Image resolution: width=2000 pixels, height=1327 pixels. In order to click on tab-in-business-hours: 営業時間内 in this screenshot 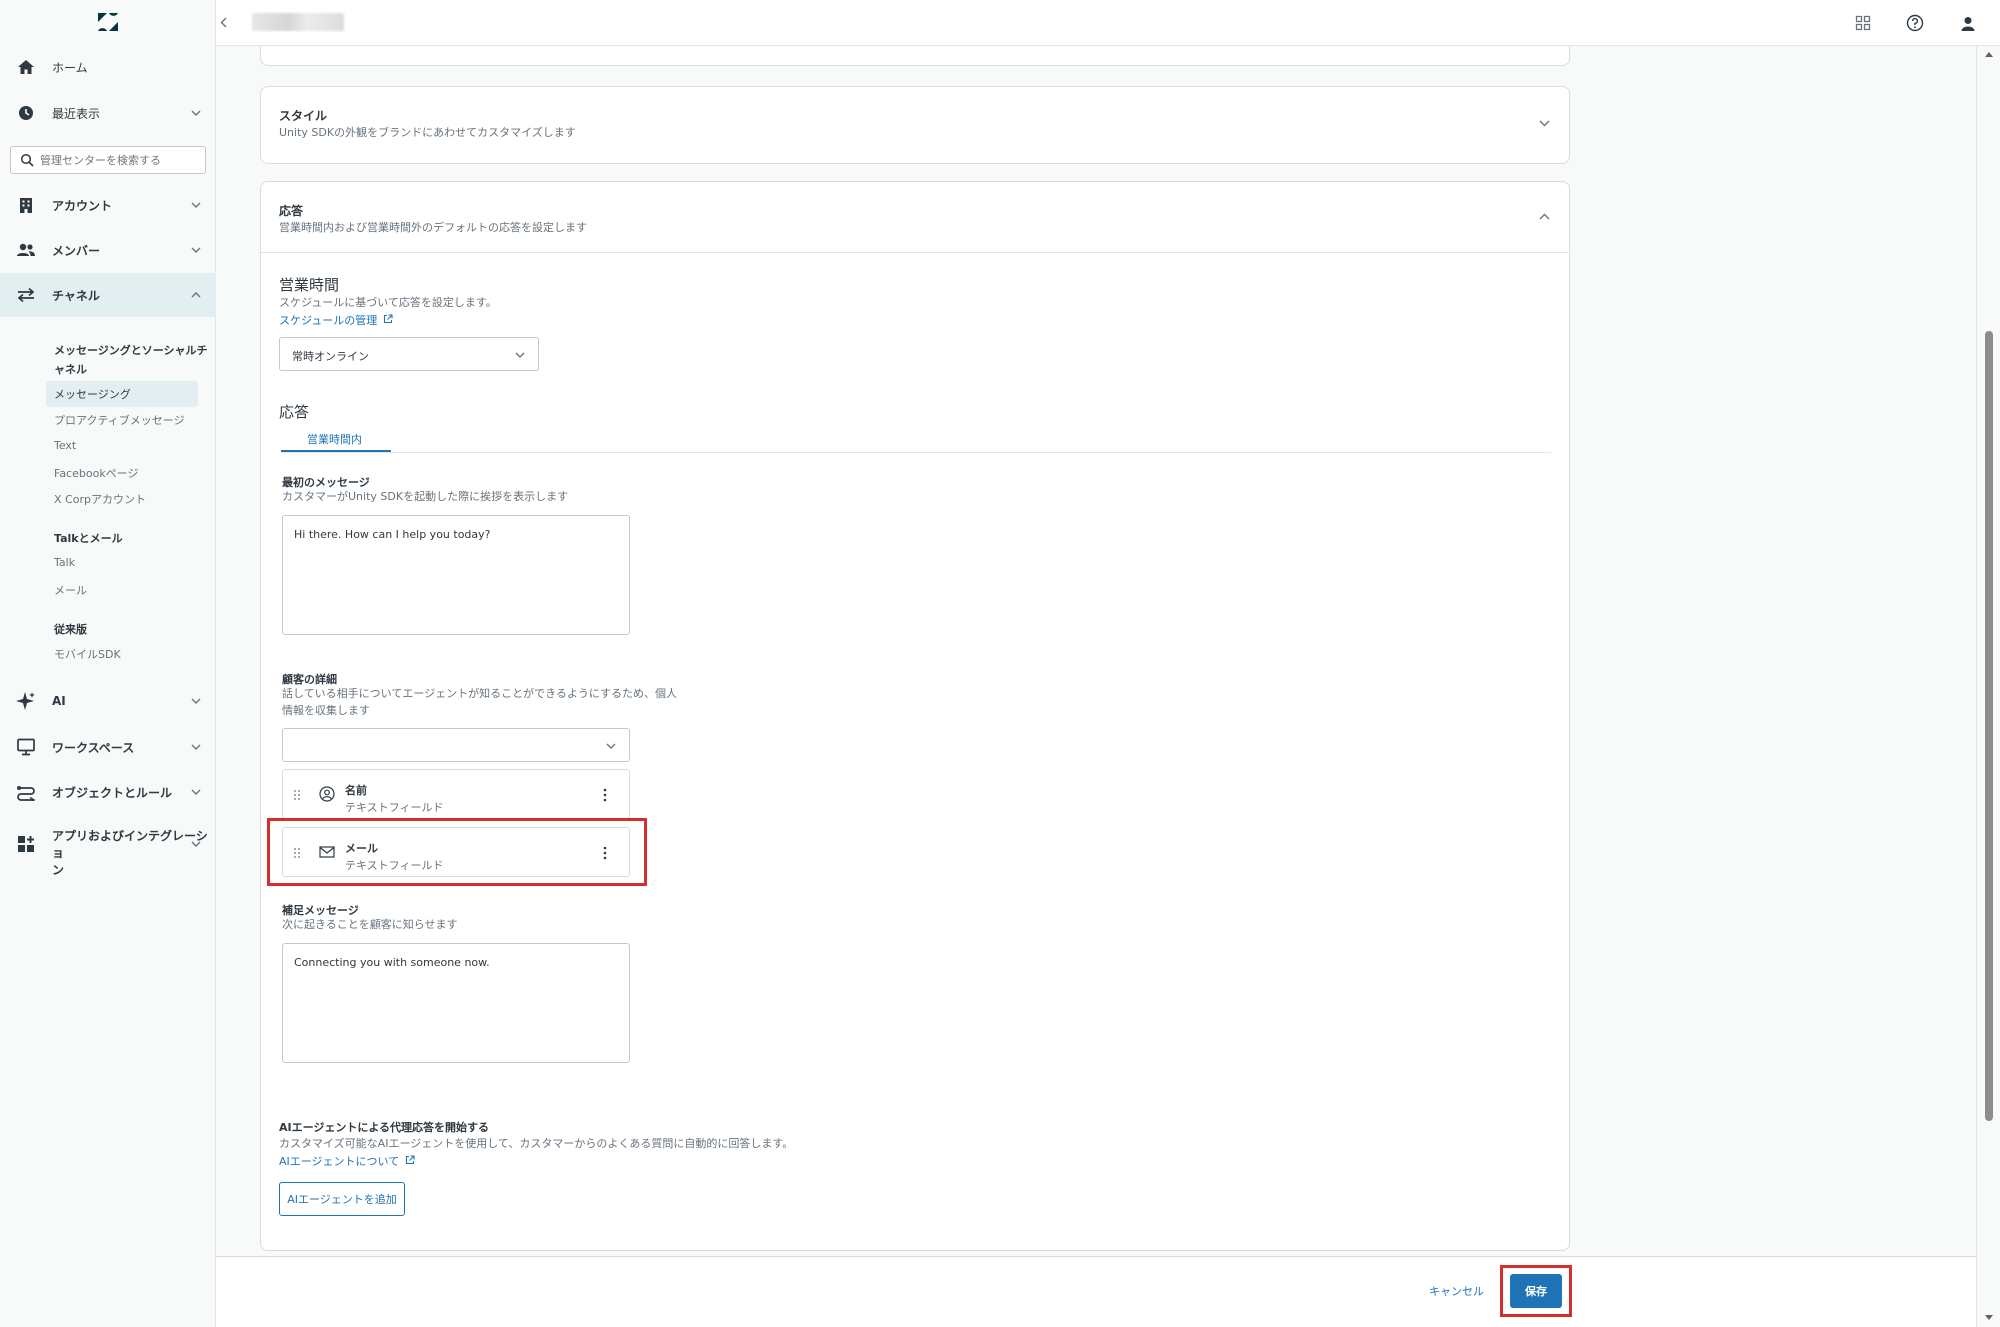, I will do `click(334, 439)`.